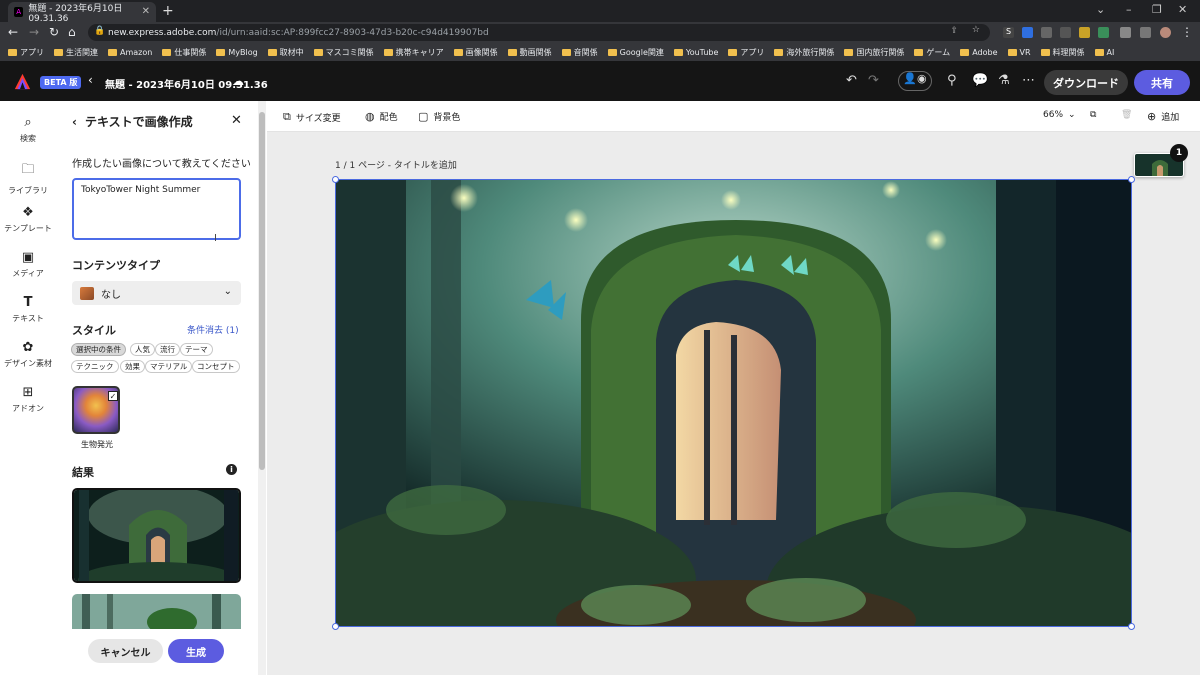 Image resolution: width=1200 pixels, height=675 pixels. What do you see at coordinates (1004, 80) in the screenshot?
I see `labs-flask-icon: ⚗` at bounding box center [1004, 80].